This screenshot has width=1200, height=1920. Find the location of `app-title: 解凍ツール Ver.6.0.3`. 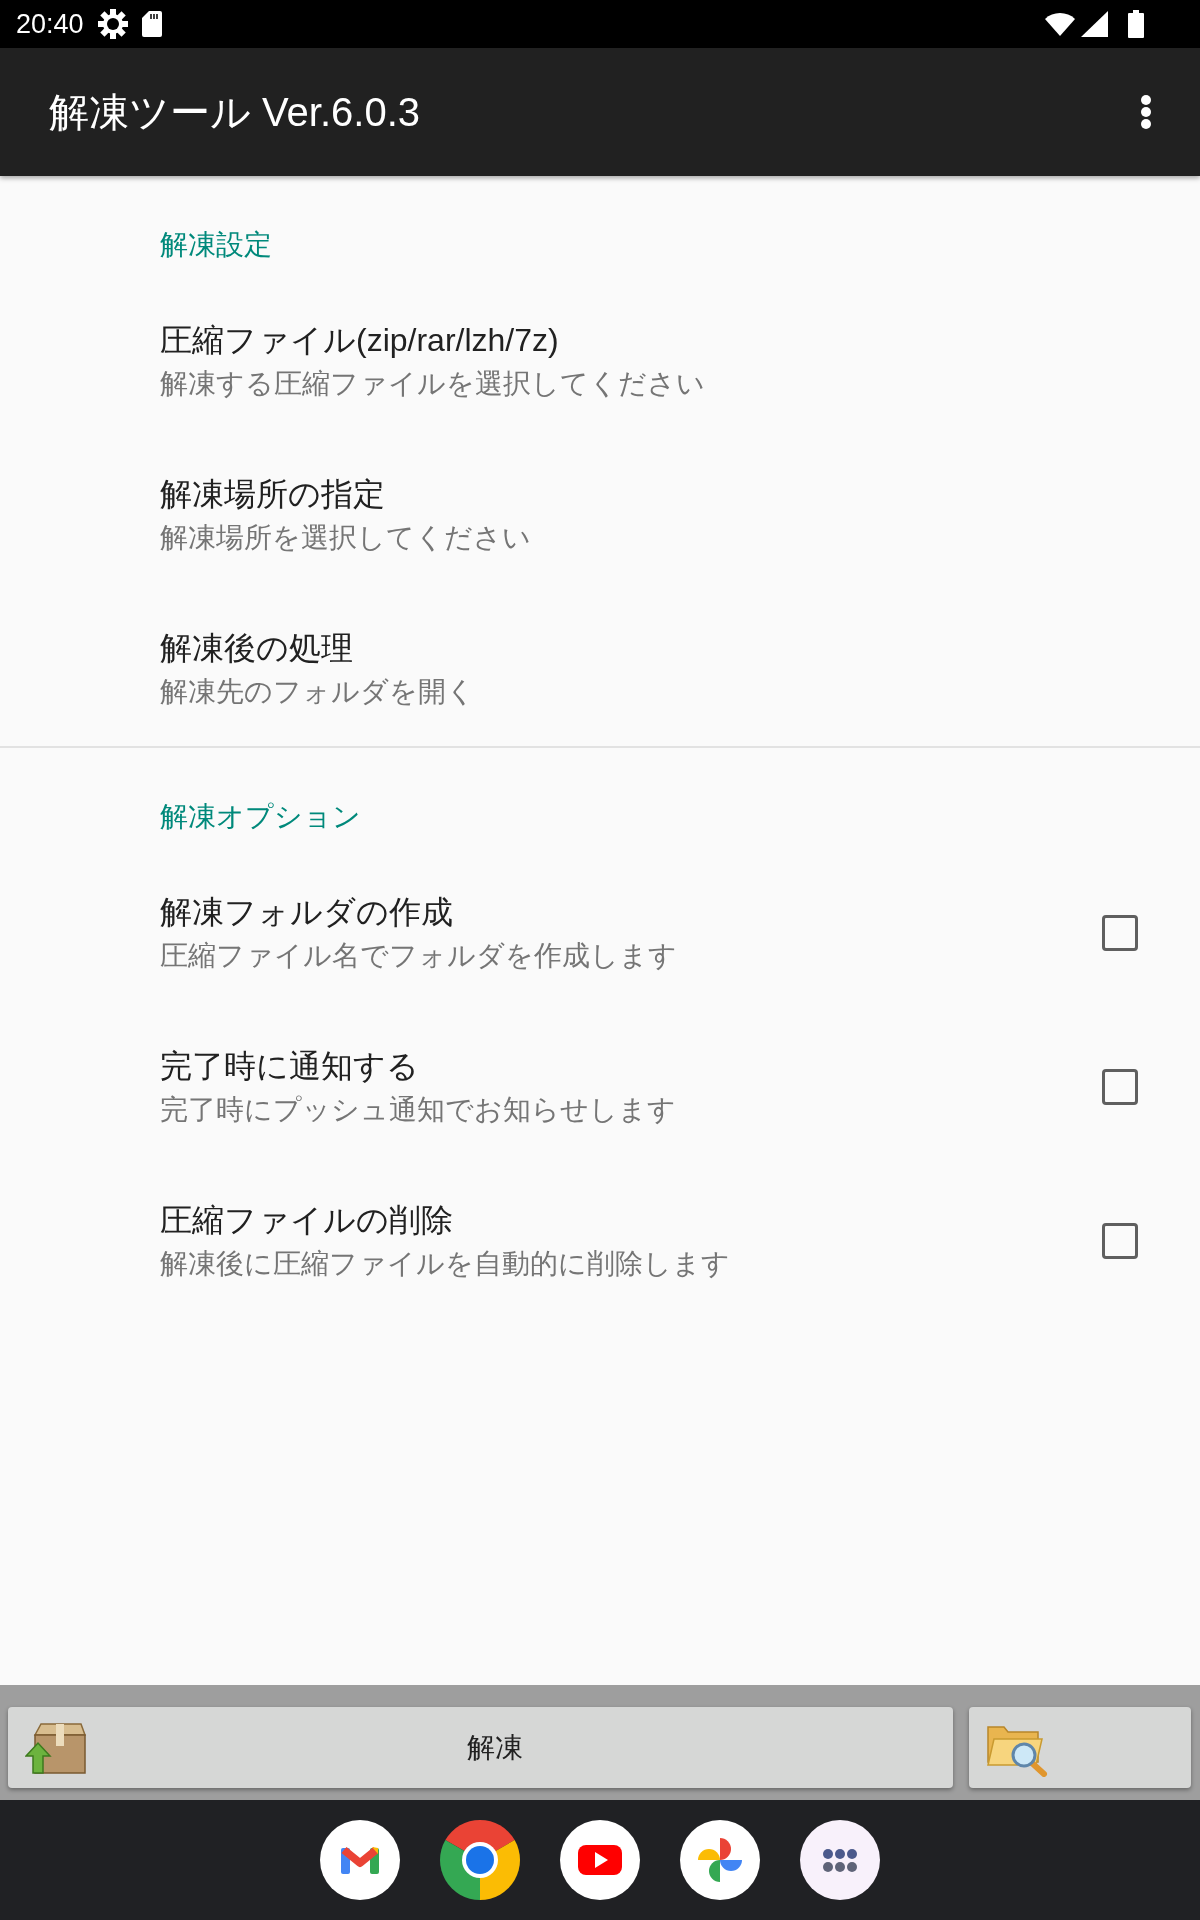

app-title: 解凍ツール Ver.6.0.3 is located at coordinates (235, 112).